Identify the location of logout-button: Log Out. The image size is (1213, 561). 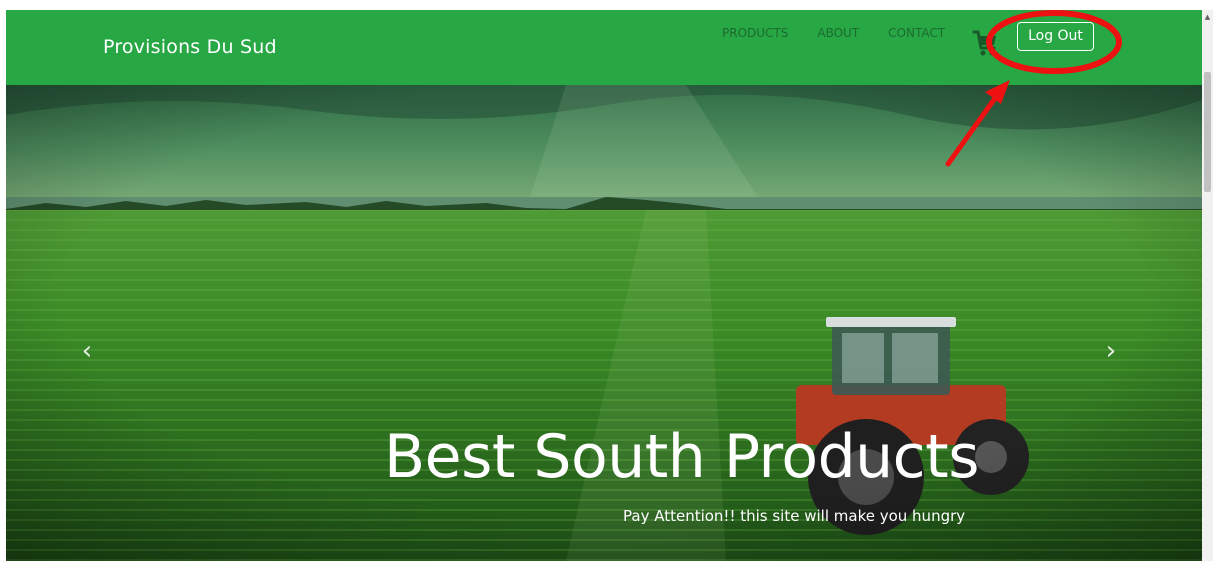
(1055, 36).